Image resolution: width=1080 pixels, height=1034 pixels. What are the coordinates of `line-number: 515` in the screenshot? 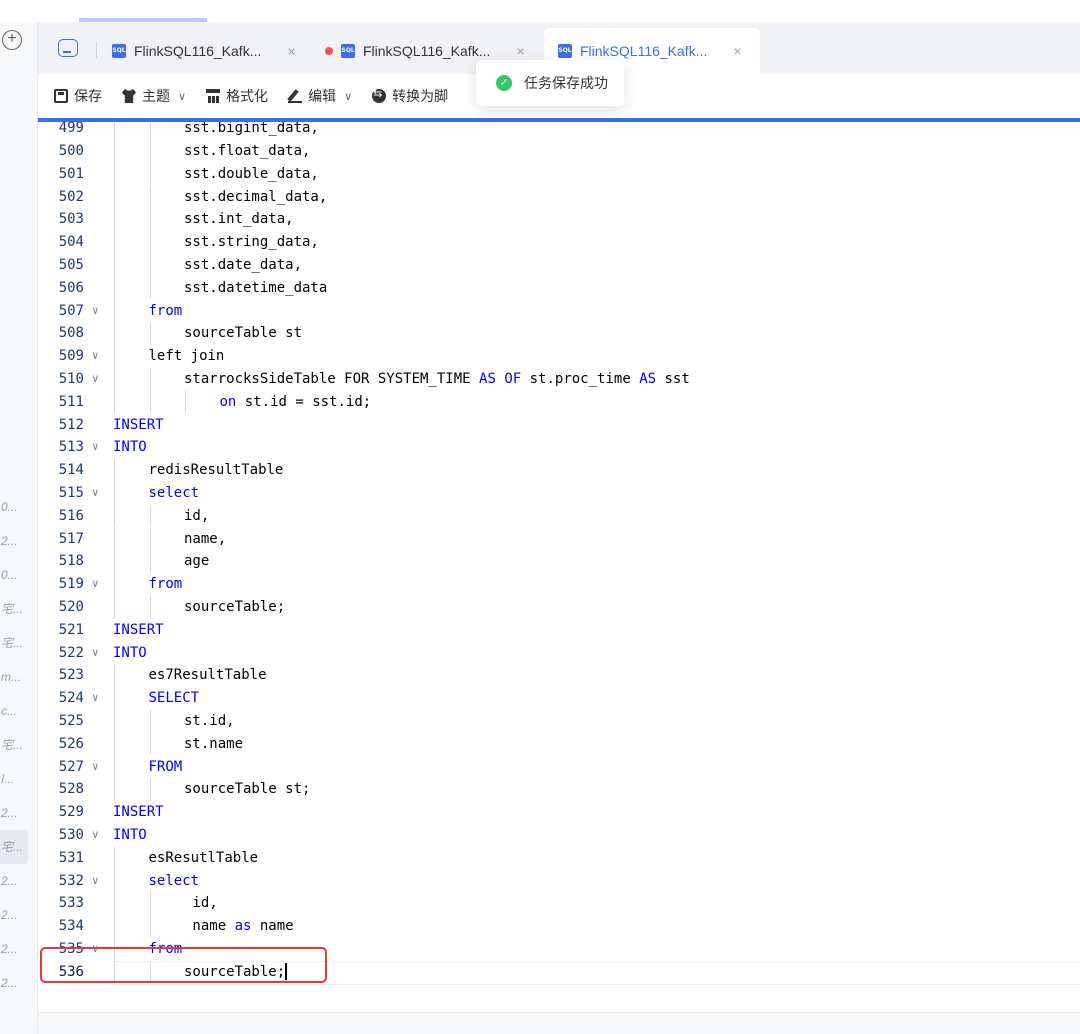 It's located at (71, 492).